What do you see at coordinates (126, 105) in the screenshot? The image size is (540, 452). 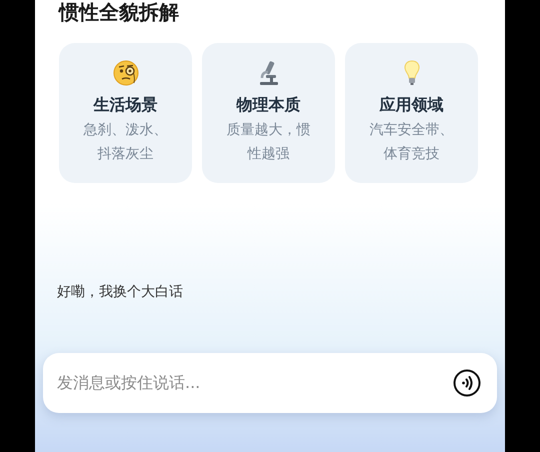 I see `card-heading: 生活场景` at bounding box center [126, 105].